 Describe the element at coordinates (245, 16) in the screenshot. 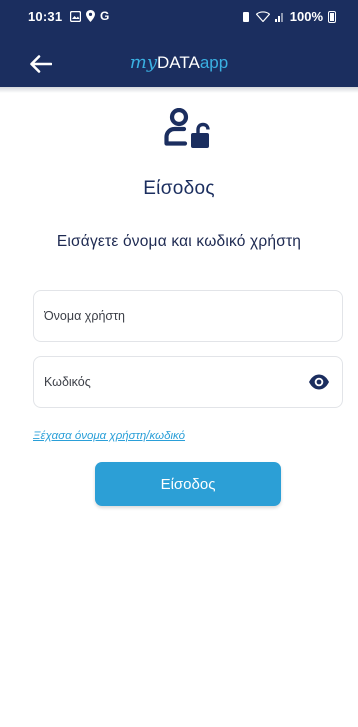

I see `vibrate-icon` at that location.